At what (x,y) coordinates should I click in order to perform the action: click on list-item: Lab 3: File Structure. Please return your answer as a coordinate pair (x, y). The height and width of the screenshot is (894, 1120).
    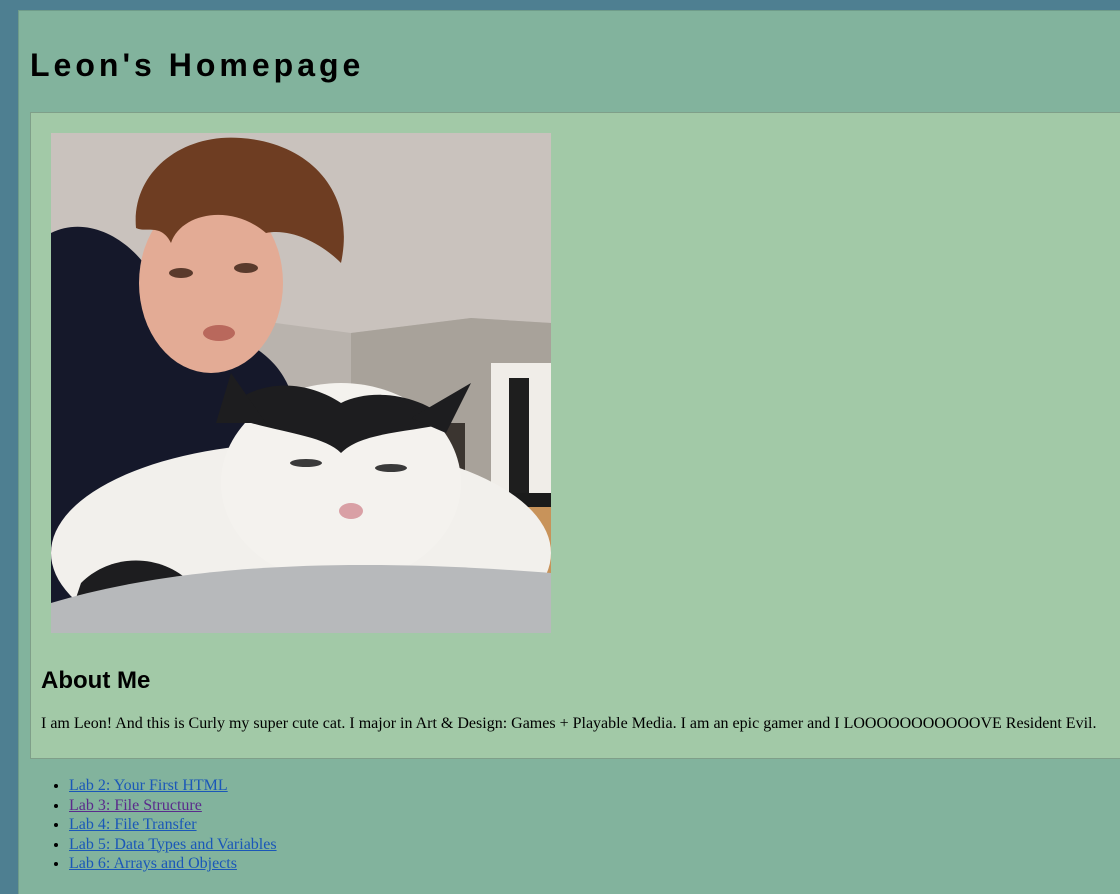
    Looking at the image, I should click on (173, 806).